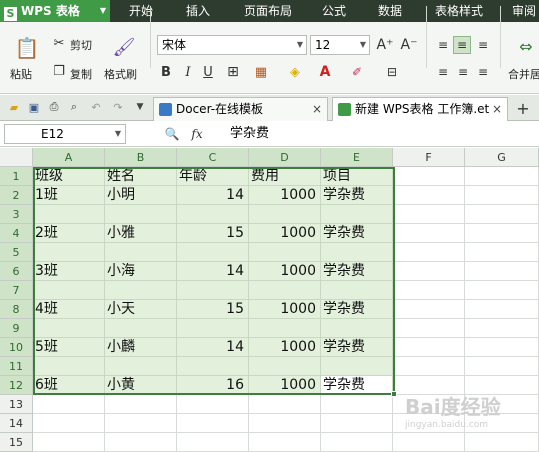 Image resolution: width=539 pixels, height=452 pixels. What do you see at coordinates (502, 385) in the screenshot?
I see `cell-g12` at bounding box center [502, 385].